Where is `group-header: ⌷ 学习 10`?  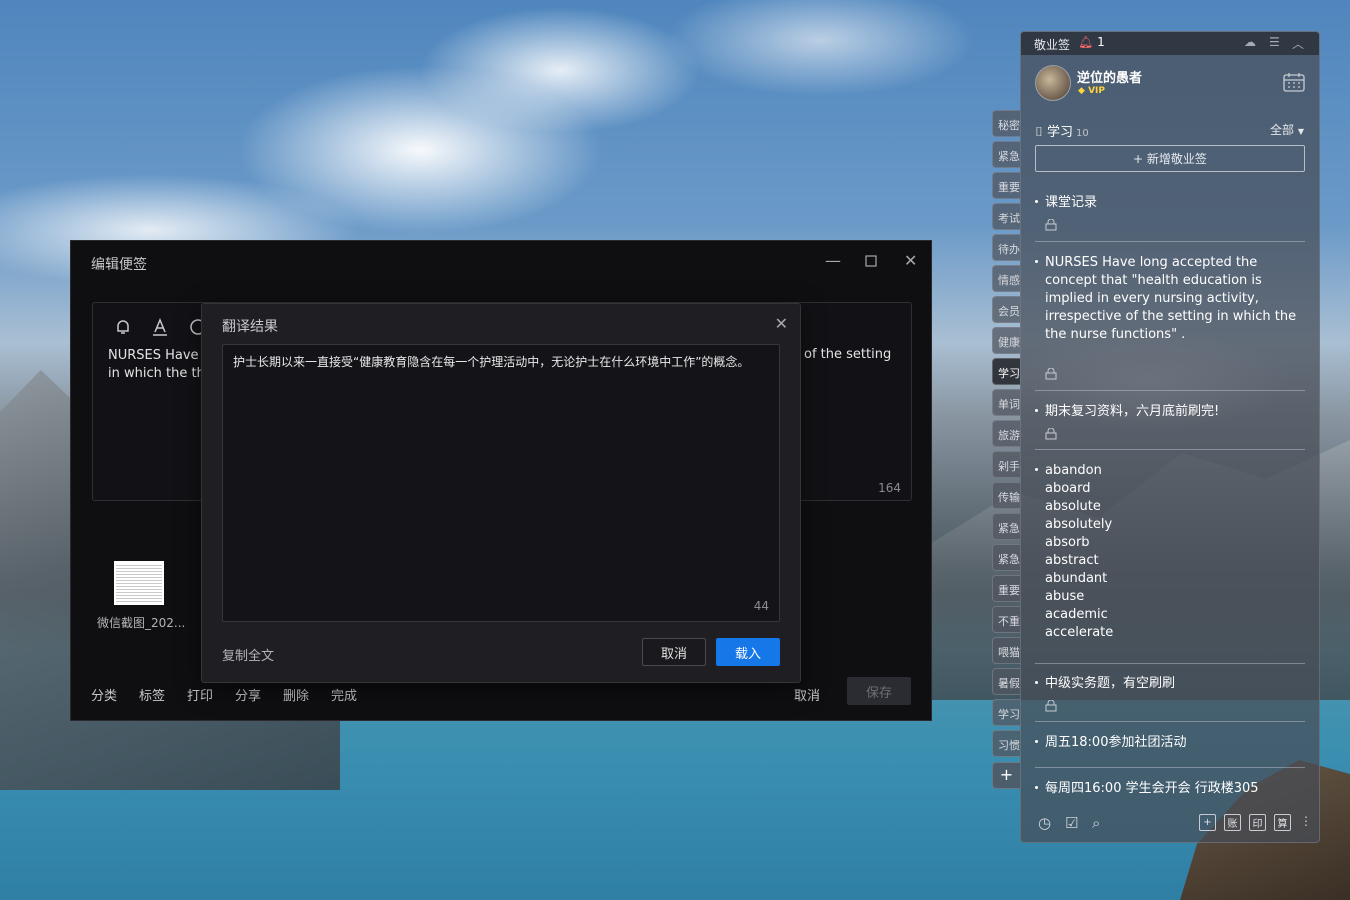 group-header: ⌷ 学习 10 is located at coordinates (1062, 130).